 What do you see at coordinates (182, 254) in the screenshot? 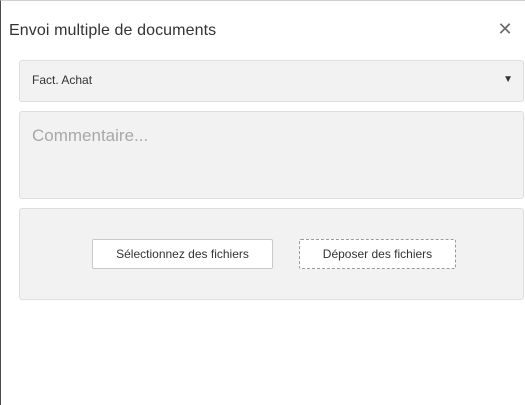
I see `select-files-button: Sélectionnez des fichiers` at bounding box center [182, 254].